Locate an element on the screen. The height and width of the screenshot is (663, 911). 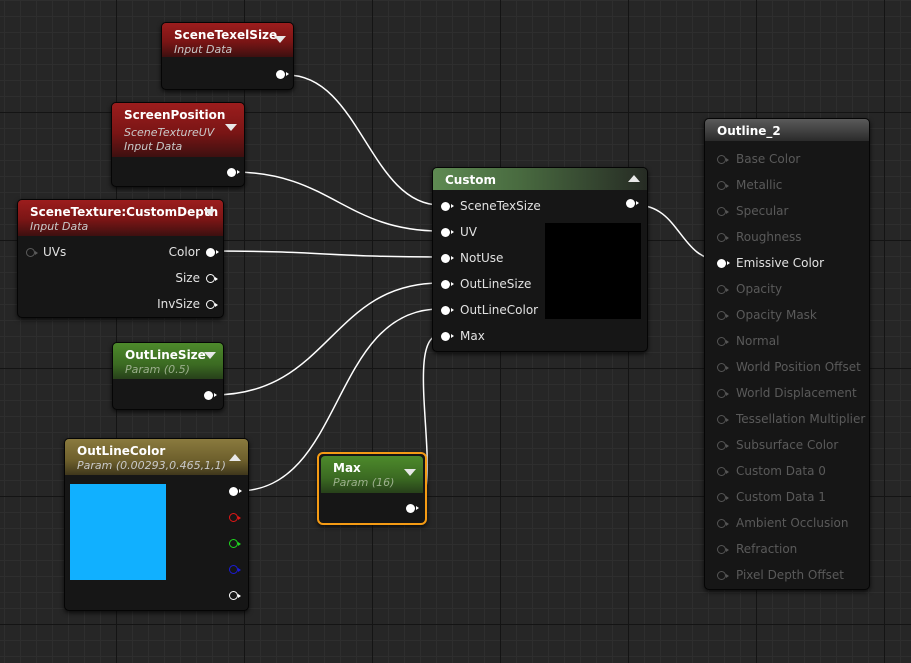
input-pin-max is located at coordinates (447, 336).